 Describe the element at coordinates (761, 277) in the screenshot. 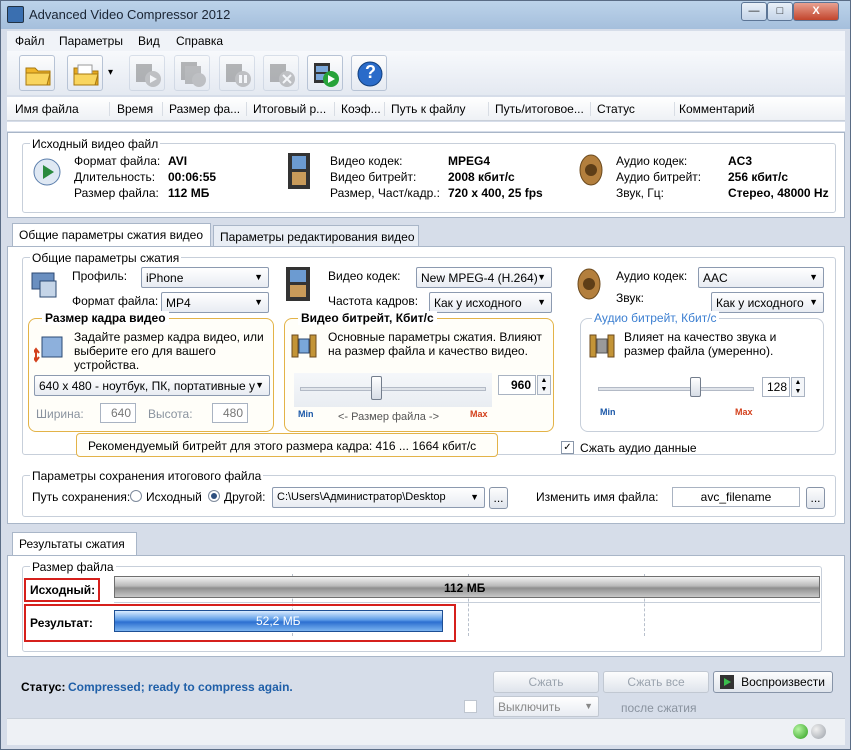

I see `audio-codec-select: AAC ▼` at that location.